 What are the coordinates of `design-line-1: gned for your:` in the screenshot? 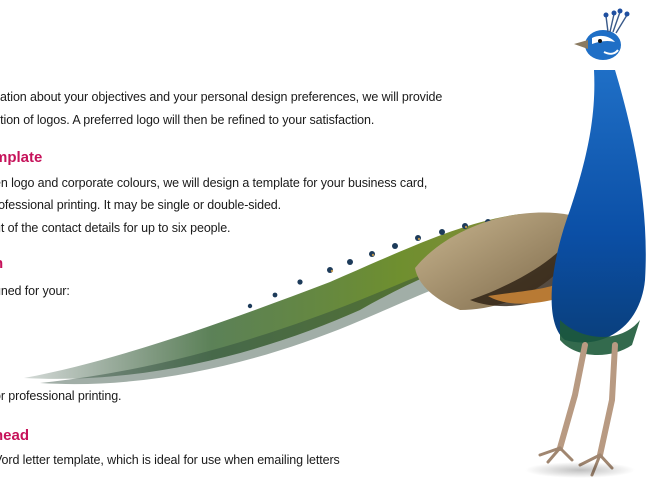 It's located at (35, 291).